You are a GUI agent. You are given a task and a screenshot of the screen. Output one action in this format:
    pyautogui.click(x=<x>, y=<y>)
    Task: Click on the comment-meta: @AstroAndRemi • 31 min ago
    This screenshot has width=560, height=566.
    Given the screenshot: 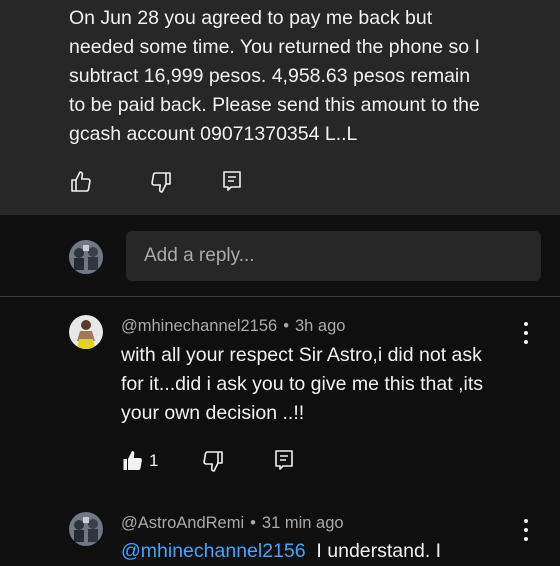 What is the action you would take?
    pyautogui.click(x=232, y=523)
    